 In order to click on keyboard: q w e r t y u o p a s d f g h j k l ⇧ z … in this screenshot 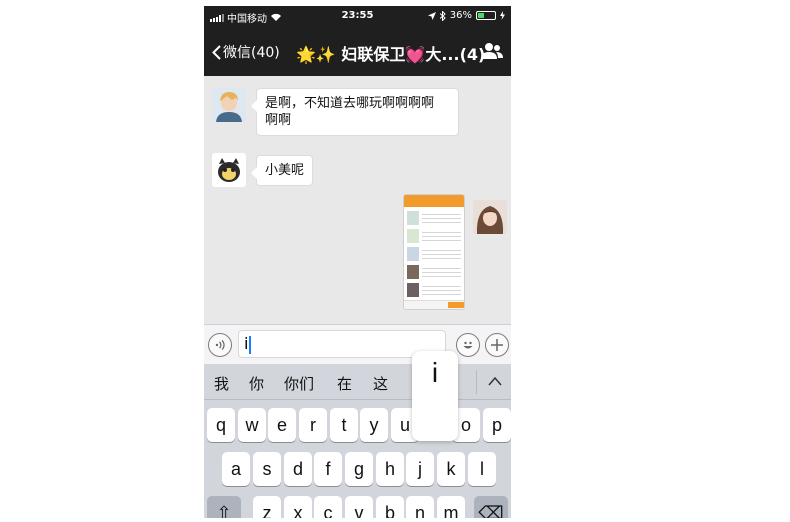, I will do `click(357, 459)`.